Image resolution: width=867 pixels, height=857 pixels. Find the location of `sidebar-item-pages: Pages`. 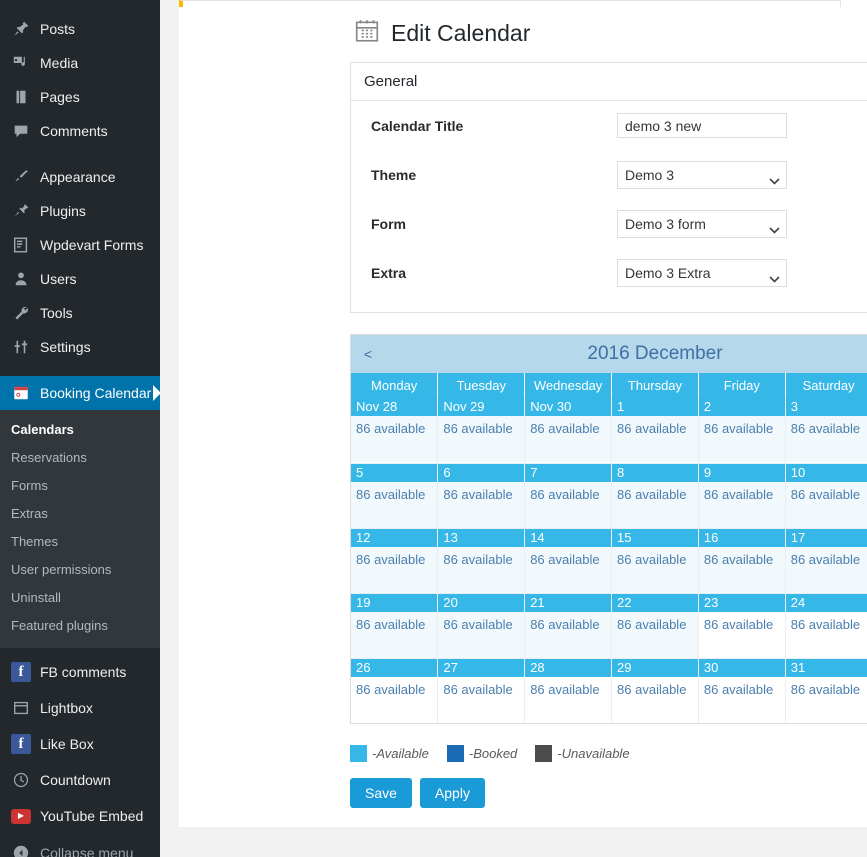

sidebar-item-pages: Pages is located at coordinates (80, 97).